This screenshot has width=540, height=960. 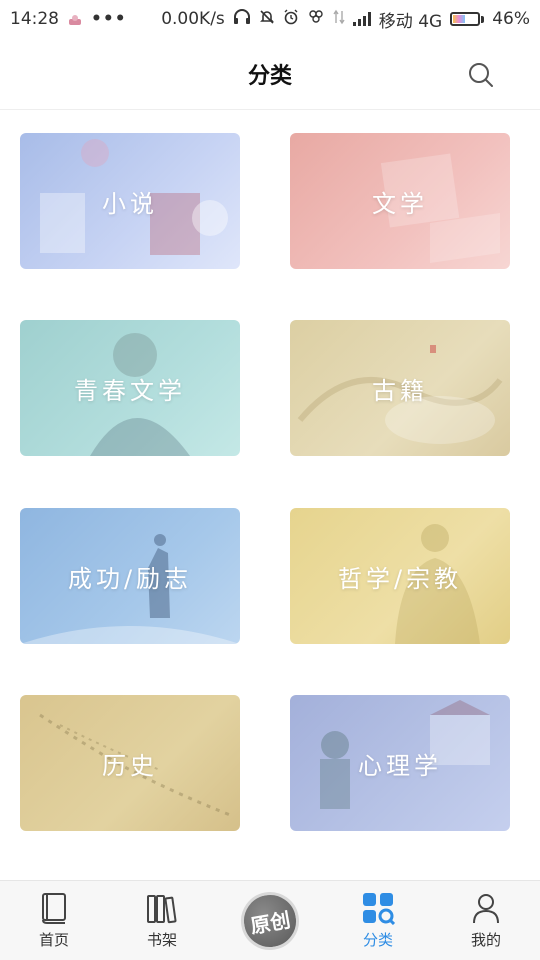 What do you see at coordinates (34, 19) in the screenshot?
I see `status-time: 14:28` at bounding box center [34, 19].